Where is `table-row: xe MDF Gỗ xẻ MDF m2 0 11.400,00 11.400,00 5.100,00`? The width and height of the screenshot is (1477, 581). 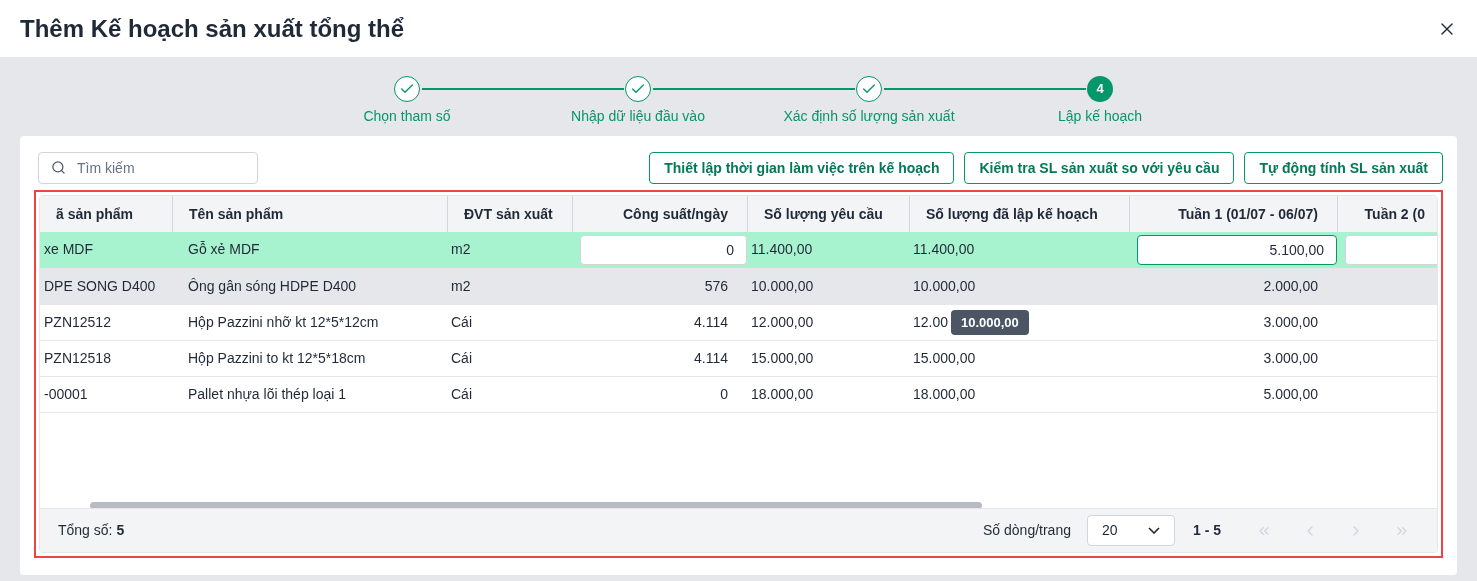 table-row: xe MDF Gỗ xẻ MDF m2 0 11.400,00 11.400,00 5.100,00 is located at coordinates (738, 250).